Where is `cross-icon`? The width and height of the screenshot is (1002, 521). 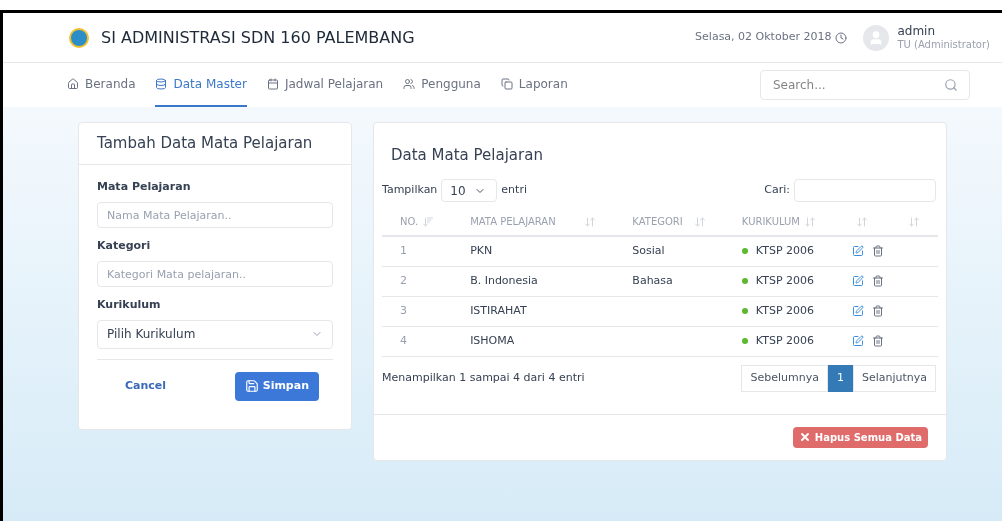
cross-icon is located at coordinates (804, 437).